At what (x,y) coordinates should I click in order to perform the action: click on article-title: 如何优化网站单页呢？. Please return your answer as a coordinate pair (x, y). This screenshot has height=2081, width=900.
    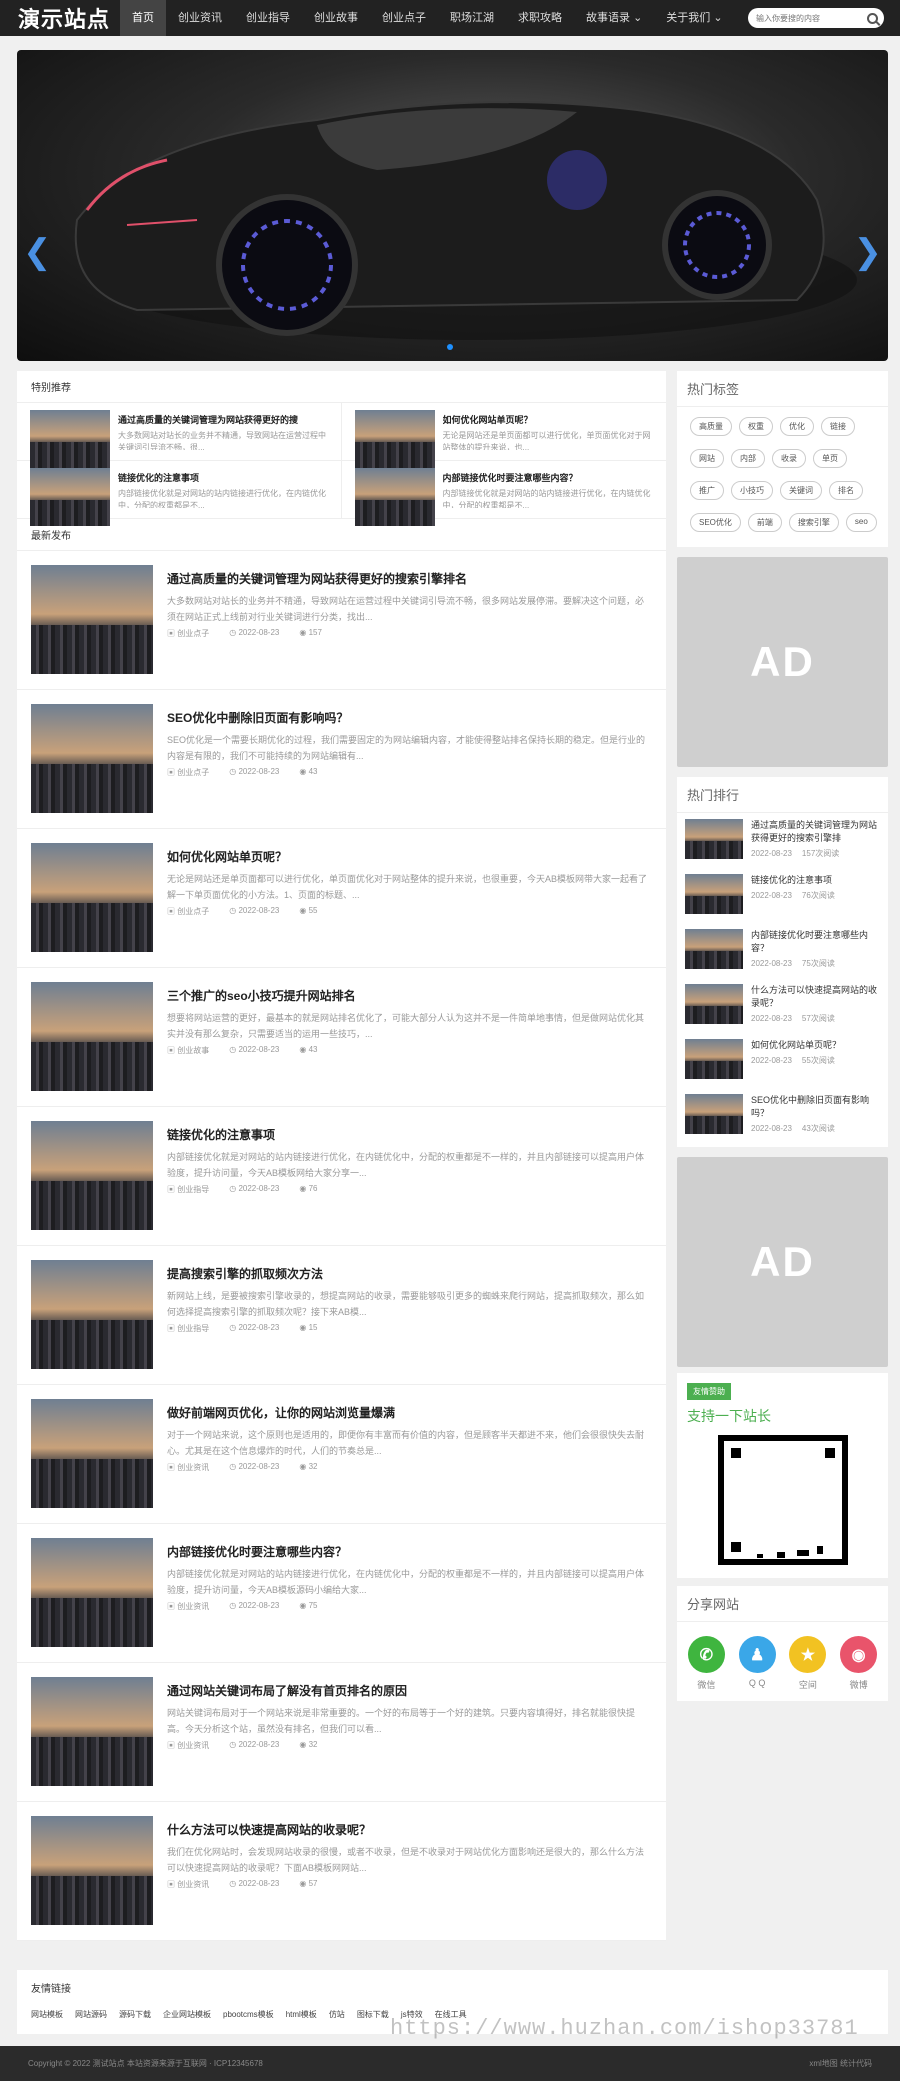
    Looking at the image, I should click on (409, 856).